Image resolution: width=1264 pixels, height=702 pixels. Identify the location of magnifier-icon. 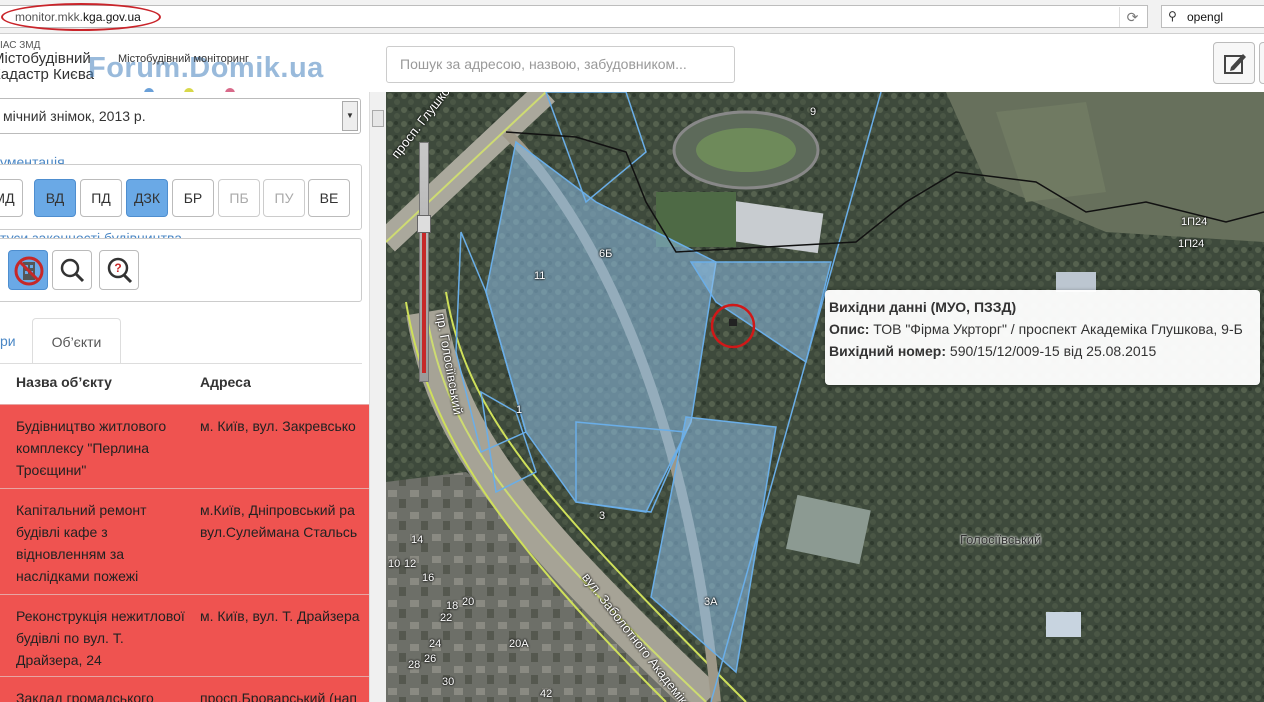
(72, 270).